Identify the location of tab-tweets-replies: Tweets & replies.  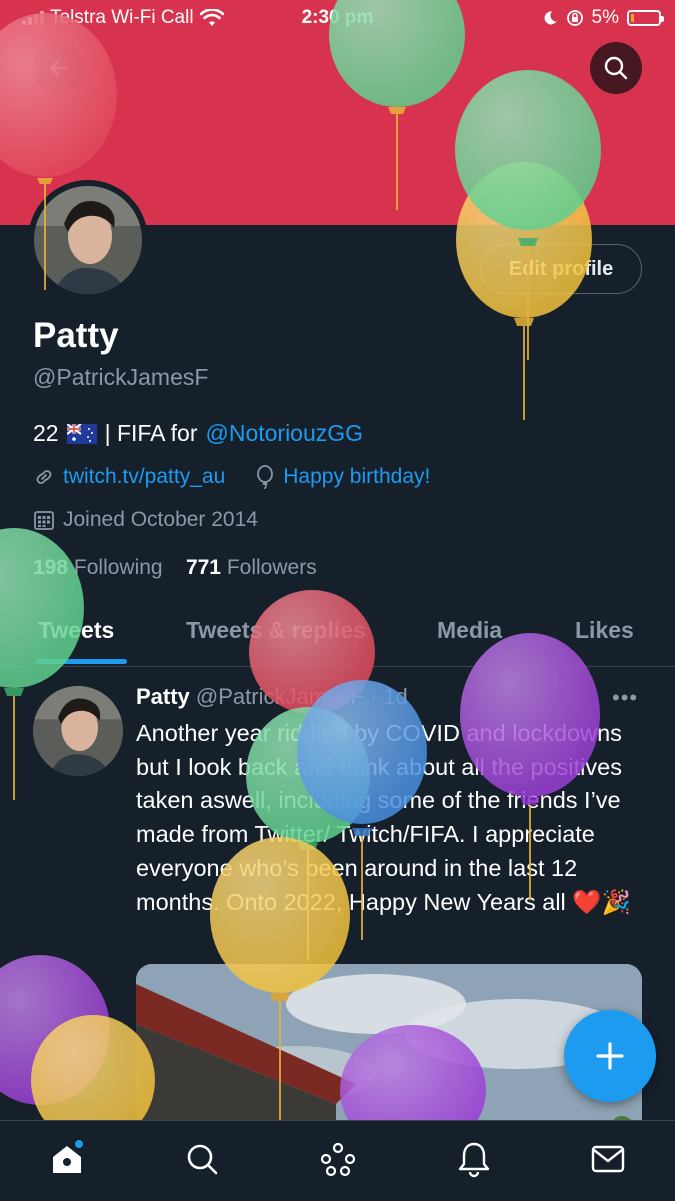
(276, 630).